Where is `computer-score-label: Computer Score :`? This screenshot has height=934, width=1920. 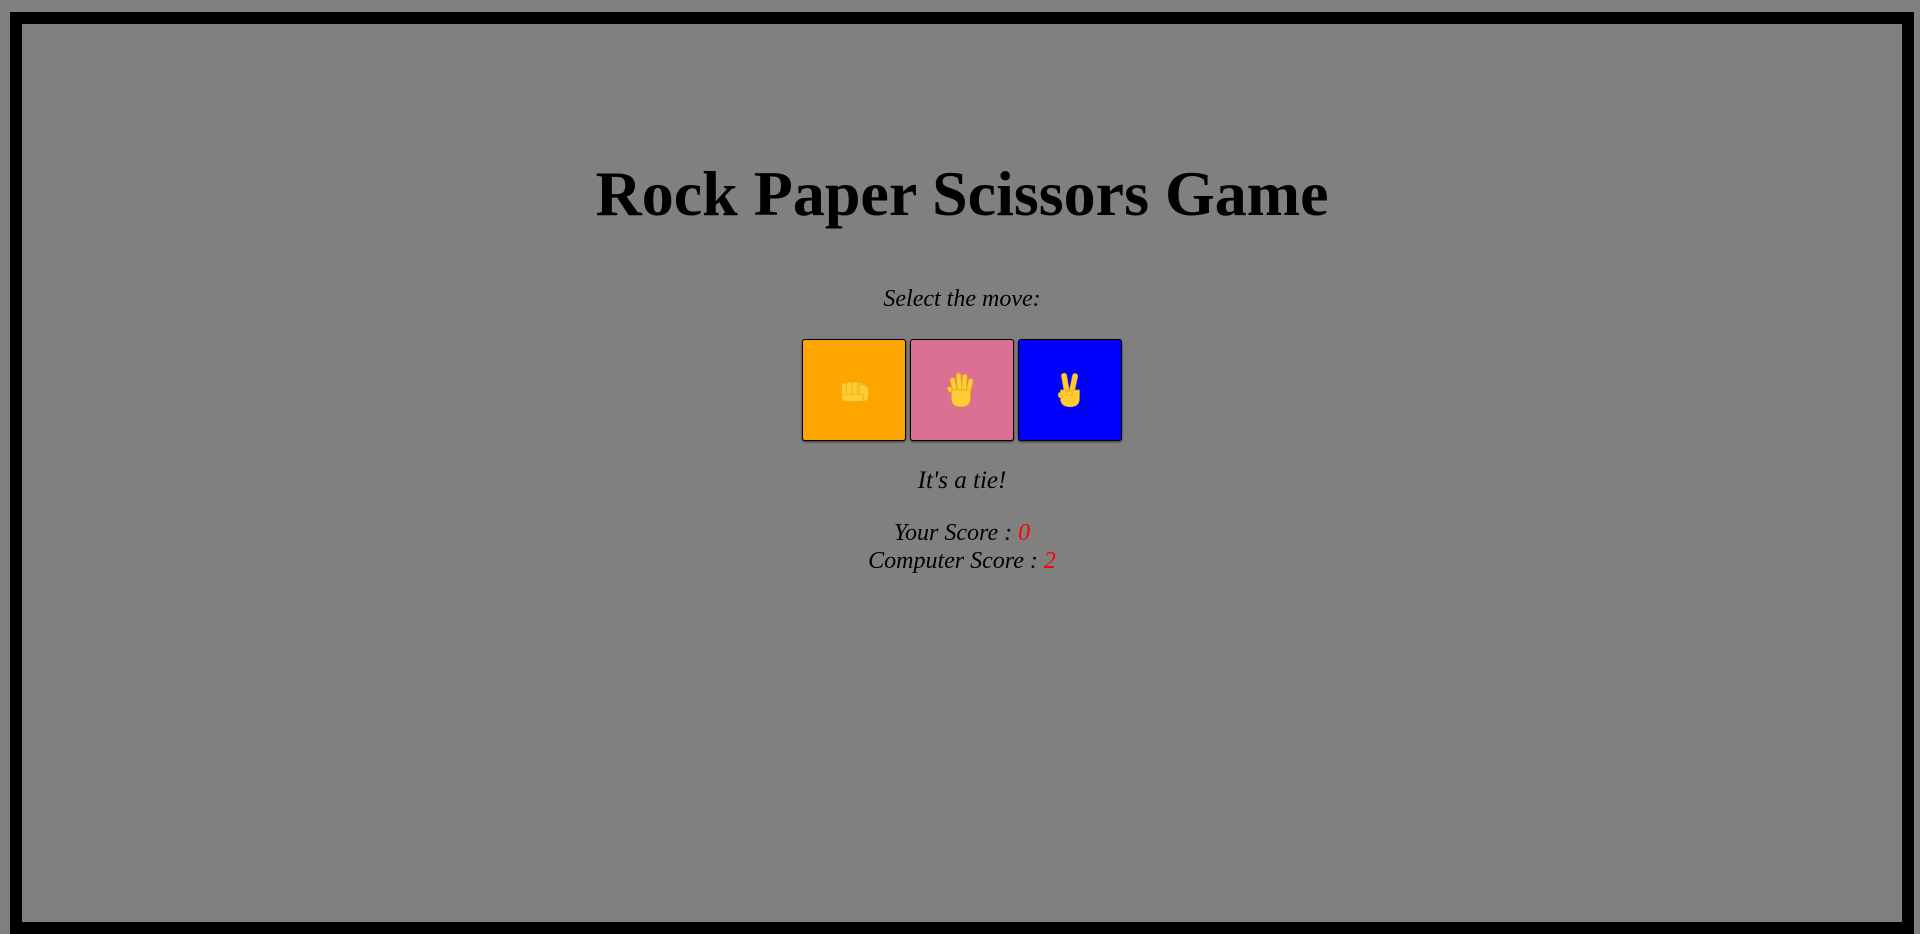
computer-score-label: Computer Score : is located at coordinates (956, 561).